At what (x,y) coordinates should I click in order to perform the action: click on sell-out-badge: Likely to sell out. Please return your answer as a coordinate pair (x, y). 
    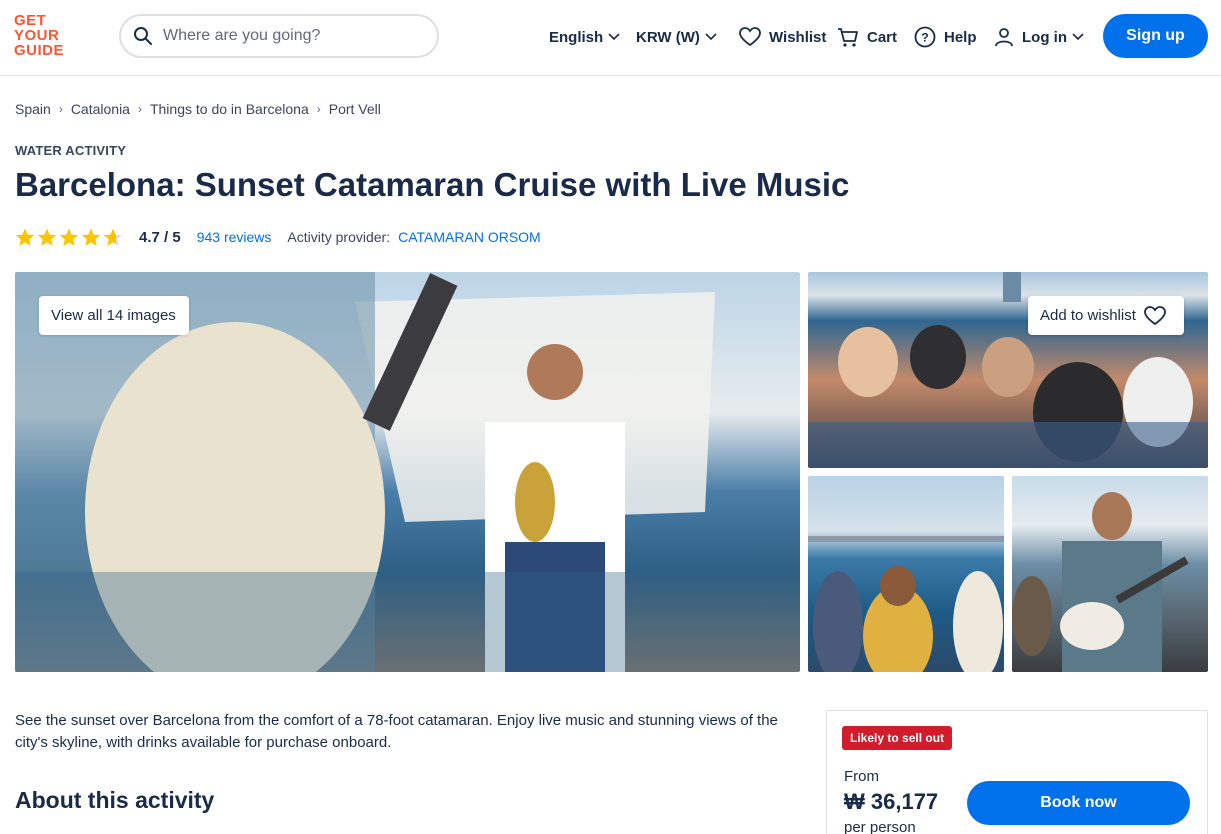
    Looking at the image, I should click on (897, 738).